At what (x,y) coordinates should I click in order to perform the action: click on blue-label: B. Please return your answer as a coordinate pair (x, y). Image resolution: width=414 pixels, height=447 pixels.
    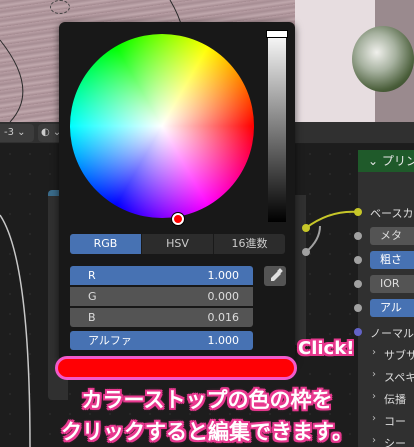
    Looking at the image, I should click on (92, 317).